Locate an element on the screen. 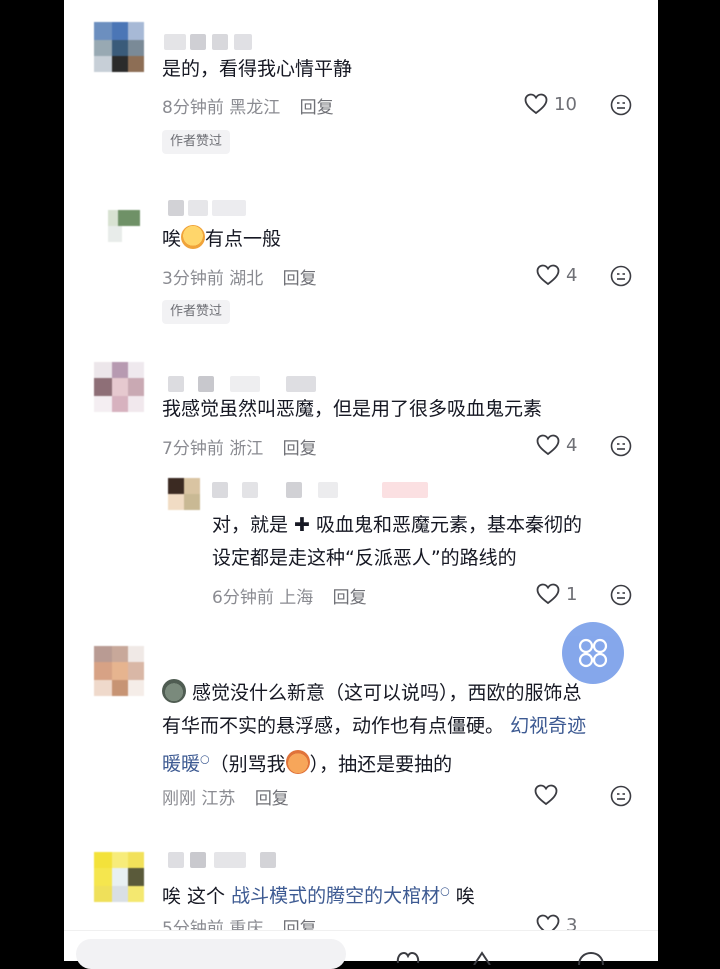 The height and width of the screenshot is (969, 720). comment-location: 江苏 is located at coordinates (218, 799).